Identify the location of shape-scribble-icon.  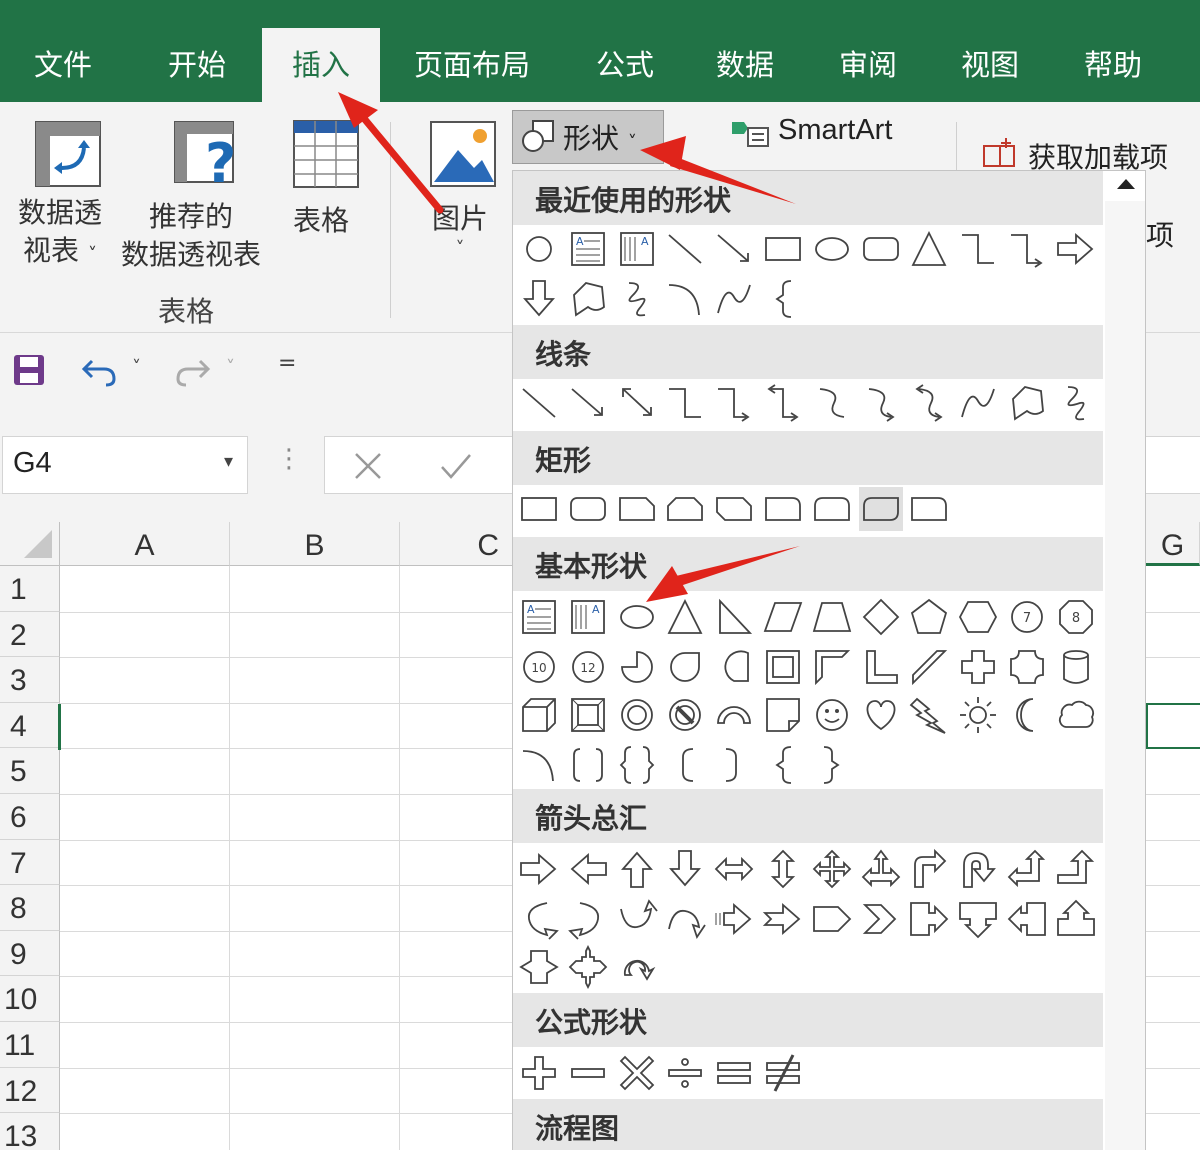
(1076, 403).